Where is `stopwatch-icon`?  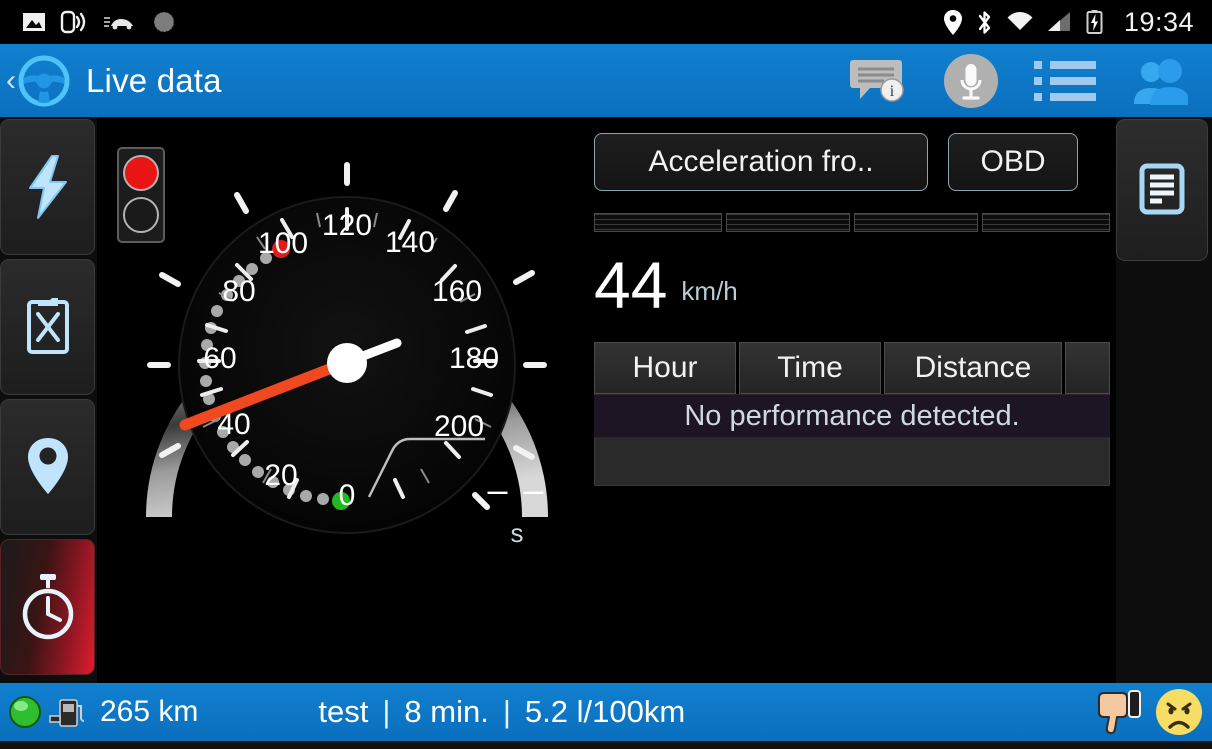
stopwatch-icon is located at coordinates (47, 607).